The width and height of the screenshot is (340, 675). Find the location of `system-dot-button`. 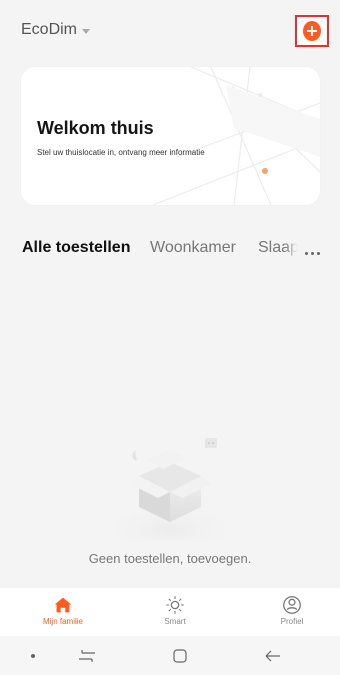

system-dot-button is located at coordinates (33, 655).